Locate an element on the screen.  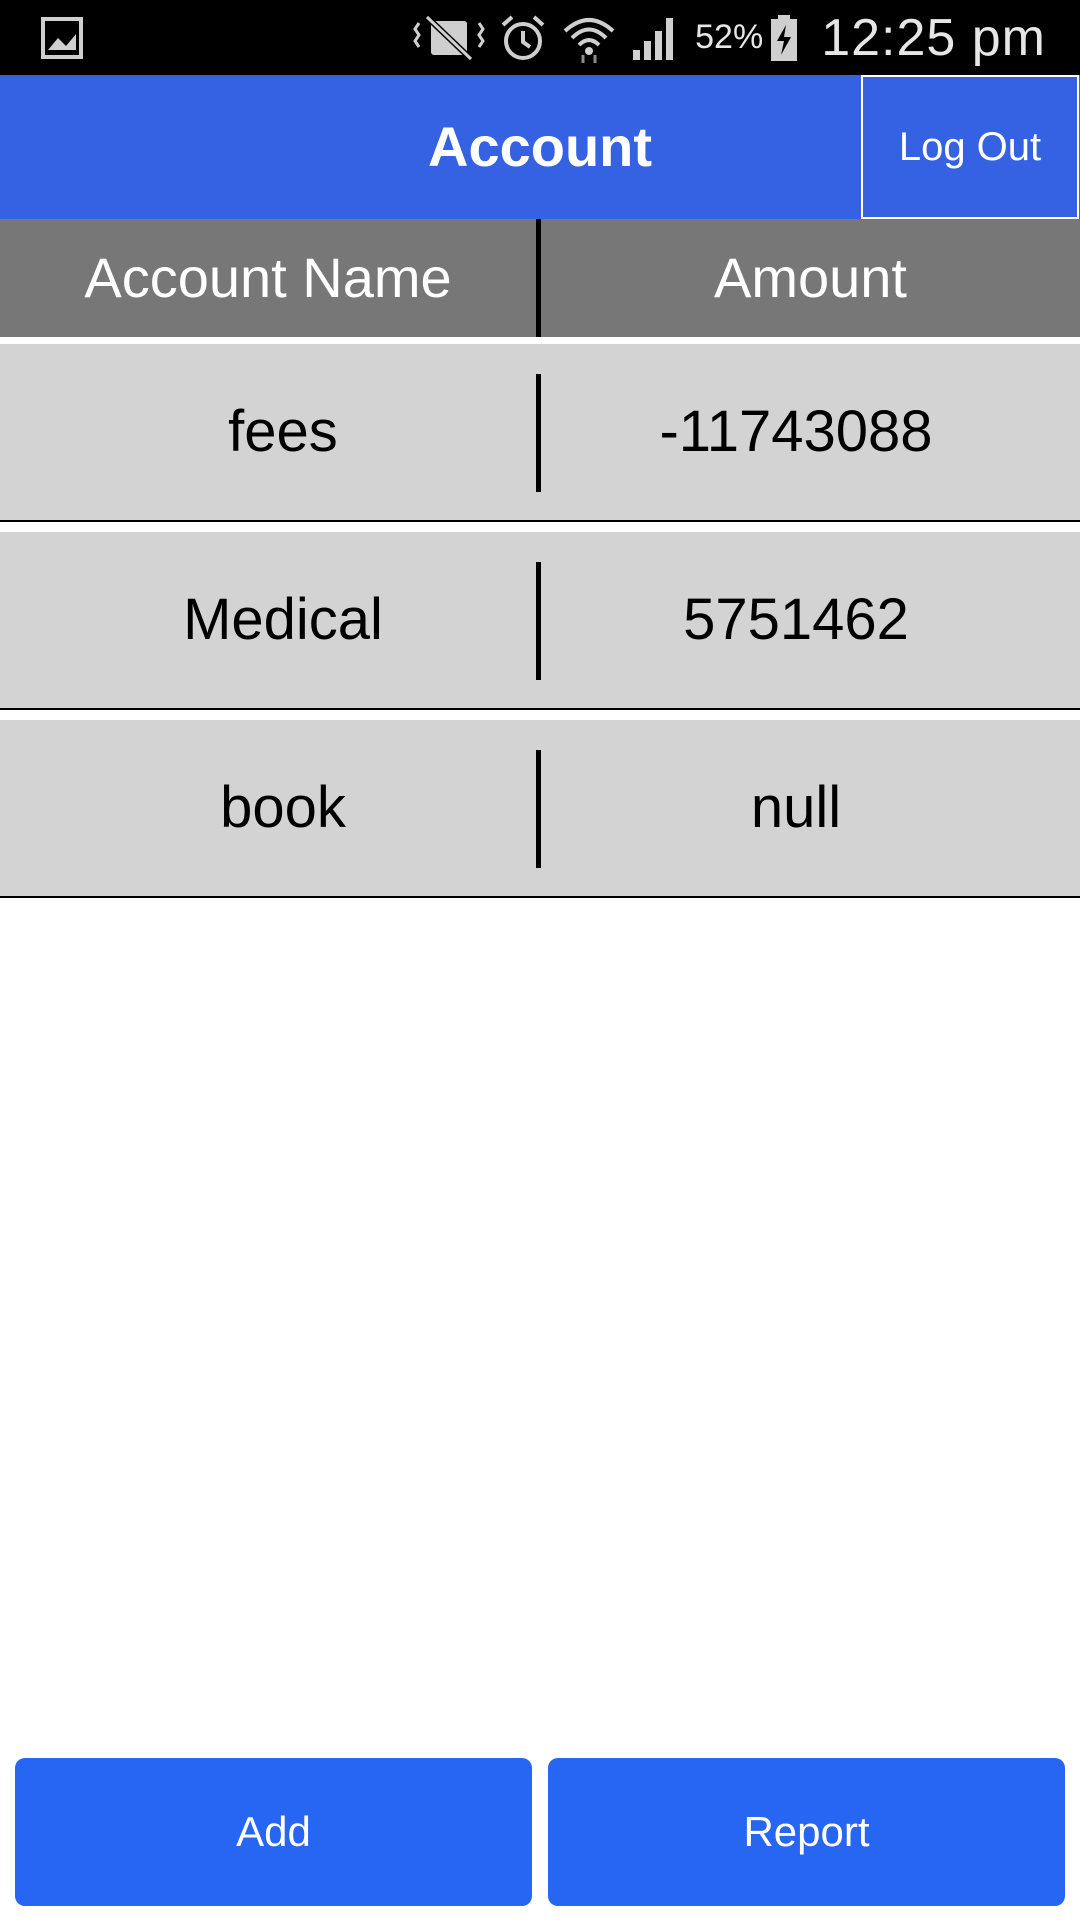
table-row: Medical 5751462 is located at coordinates (540, 621).